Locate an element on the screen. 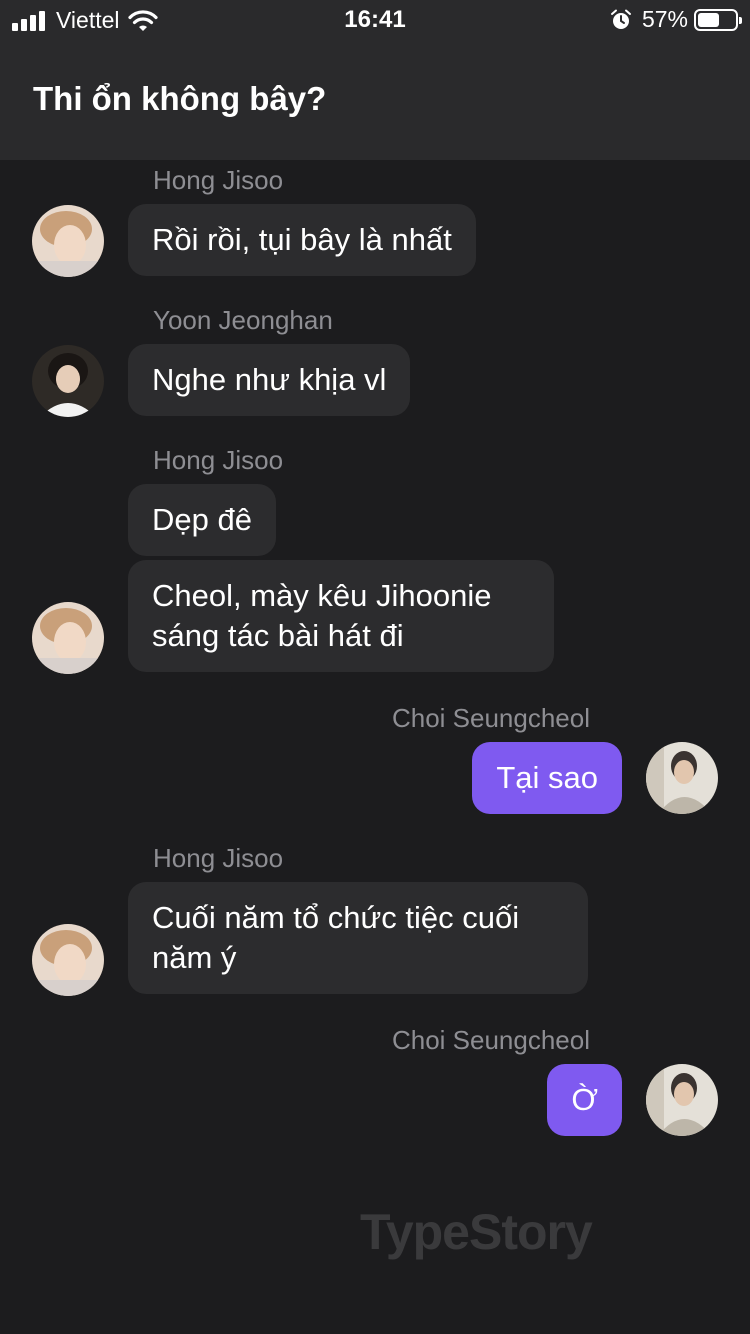 This screenshot has width=750, height=1334. sender-name: Yoon Jeonghan is located at coordinates (243, 320).